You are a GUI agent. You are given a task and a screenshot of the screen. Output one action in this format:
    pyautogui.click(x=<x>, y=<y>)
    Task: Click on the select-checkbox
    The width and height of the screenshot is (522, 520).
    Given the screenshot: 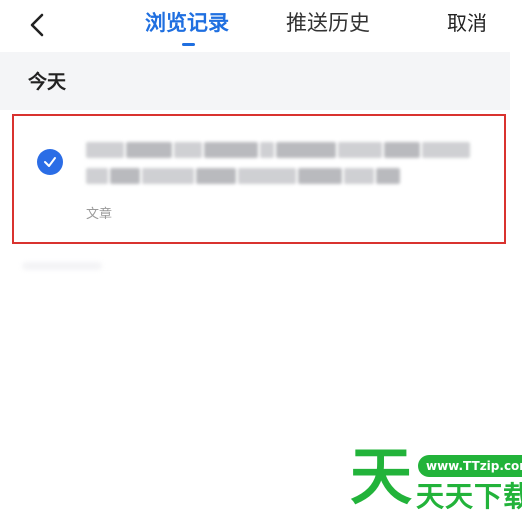 What is the action you would take?
    pyautogui.click(x=50, y=162)
    